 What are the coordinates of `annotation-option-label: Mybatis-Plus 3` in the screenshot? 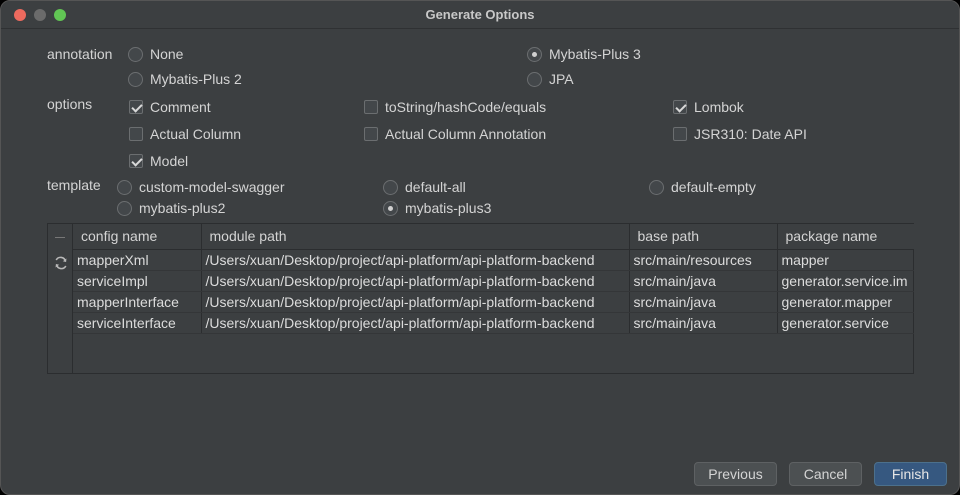 It's located at (595, 54).